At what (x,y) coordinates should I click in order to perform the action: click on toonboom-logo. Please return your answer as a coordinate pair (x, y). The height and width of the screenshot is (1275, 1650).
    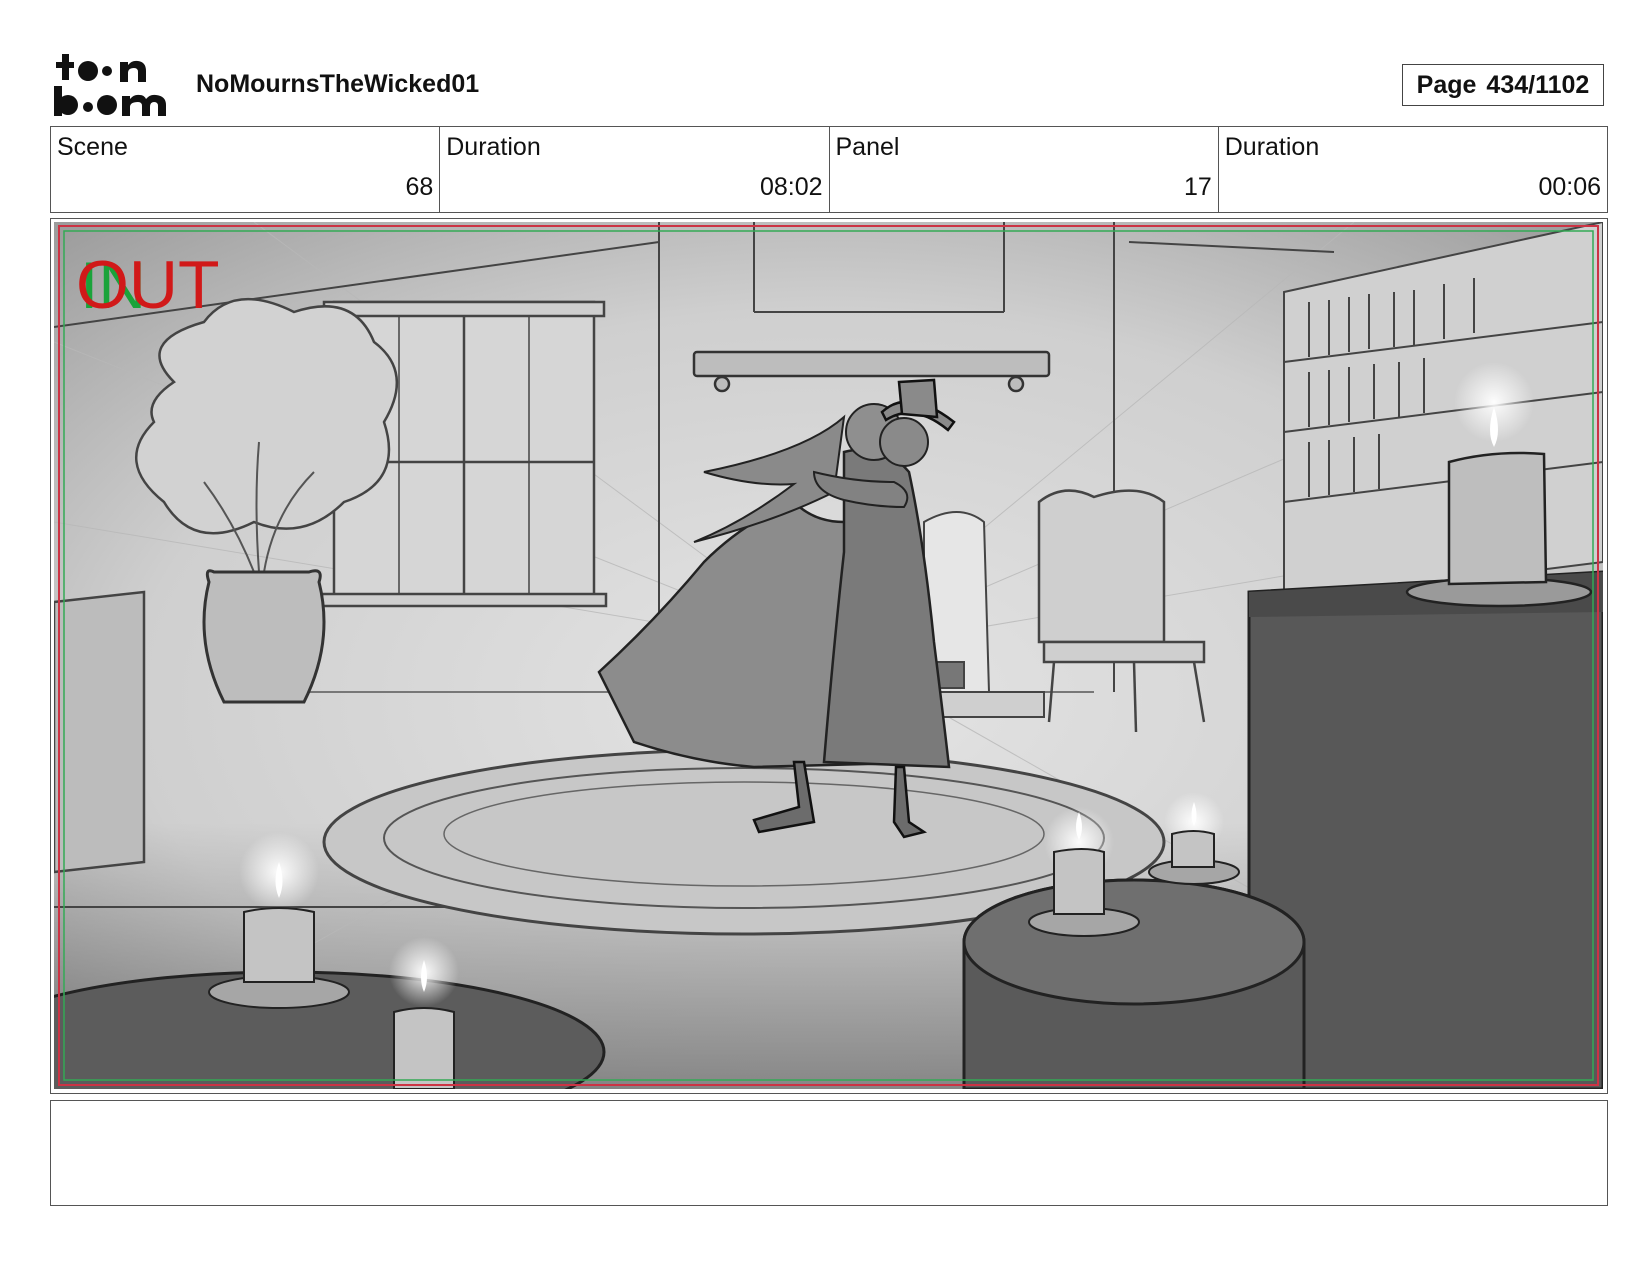
    Looking at the image, I should click on (112, 85).